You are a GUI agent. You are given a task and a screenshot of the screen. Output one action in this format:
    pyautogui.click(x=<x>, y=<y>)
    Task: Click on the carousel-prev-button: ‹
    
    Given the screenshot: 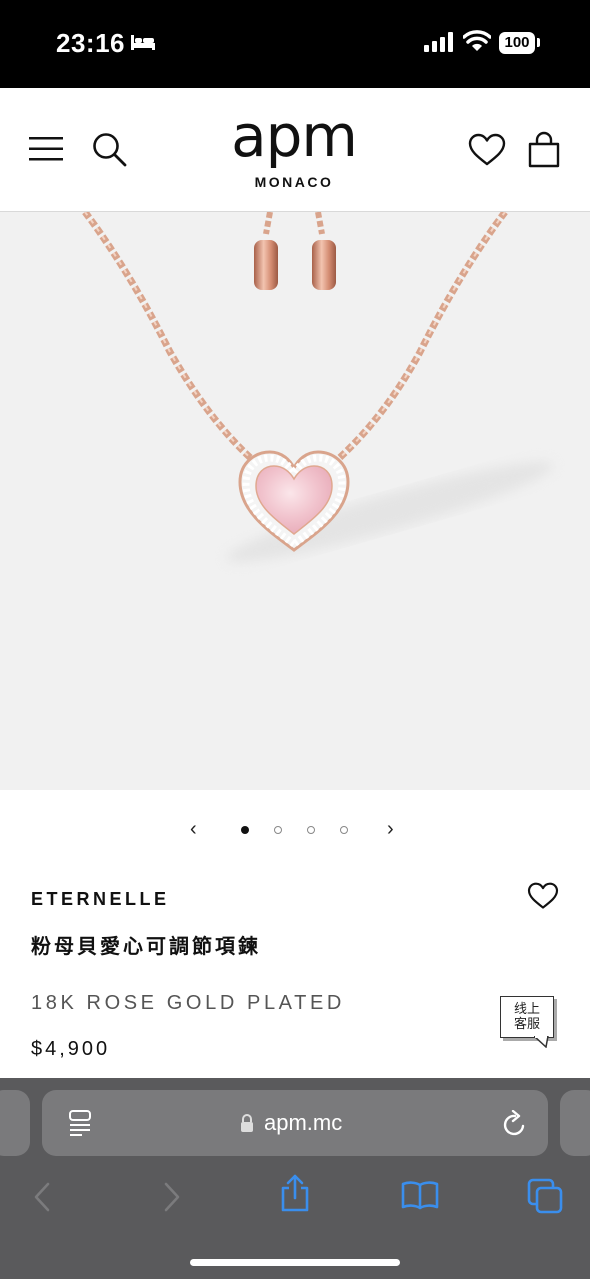 What is the action you would take?
    pyautogui.click(x=193, y=829)
    